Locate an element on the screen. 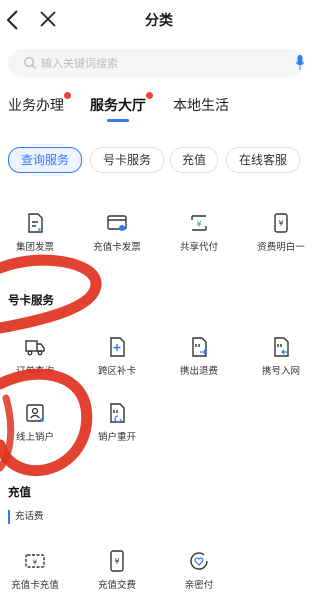  service-item-cancel-reopen: 销户重开 is located at coordinates (117, 426).